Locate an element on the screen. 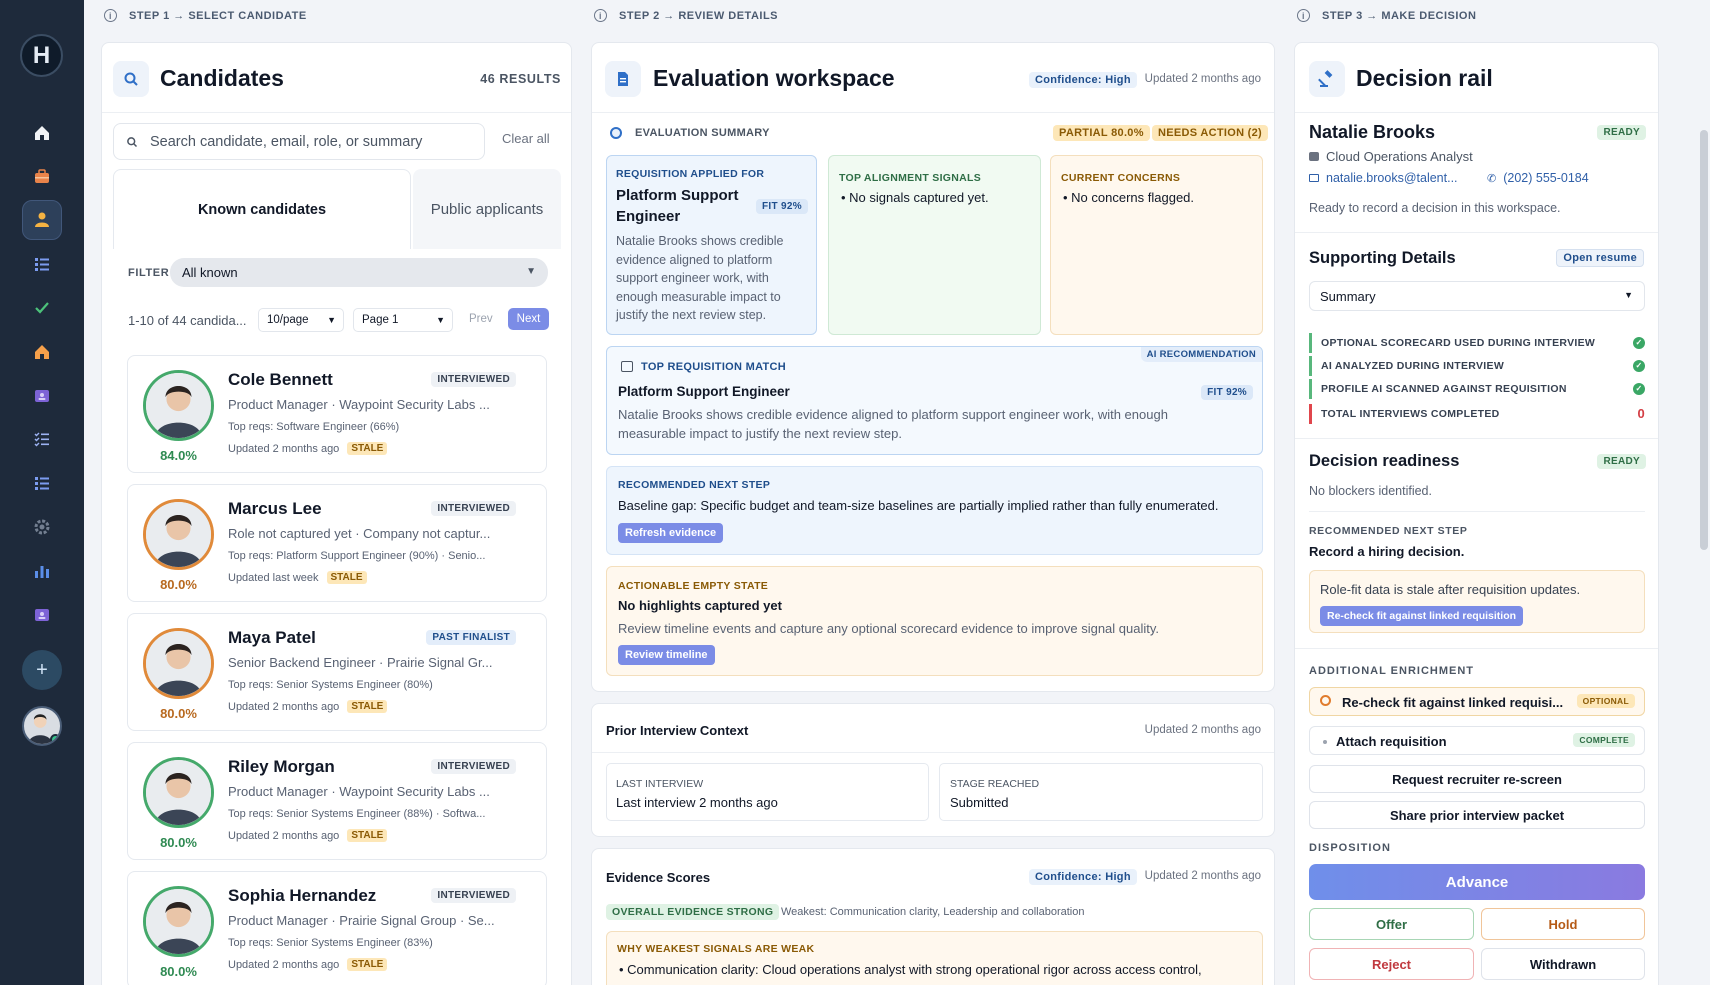  stage-reached-box: STAGE REACHED Submitted is located at coordinates (1101, 792).